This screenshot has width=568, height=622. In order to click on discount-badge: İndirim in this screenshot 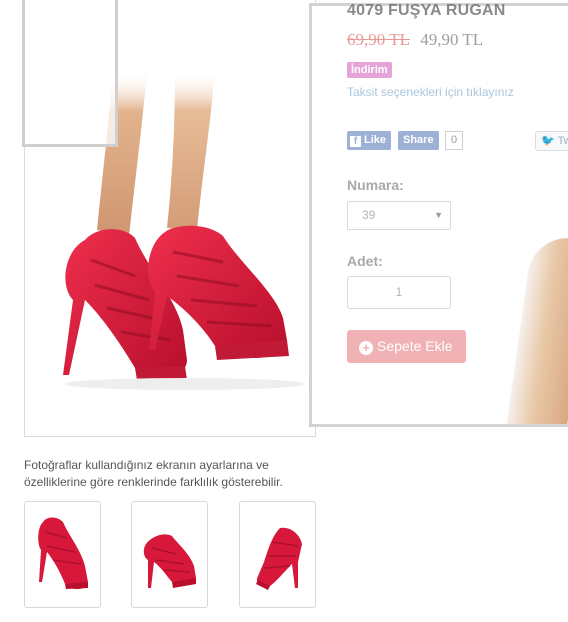, I will do `click(369, 70)`.